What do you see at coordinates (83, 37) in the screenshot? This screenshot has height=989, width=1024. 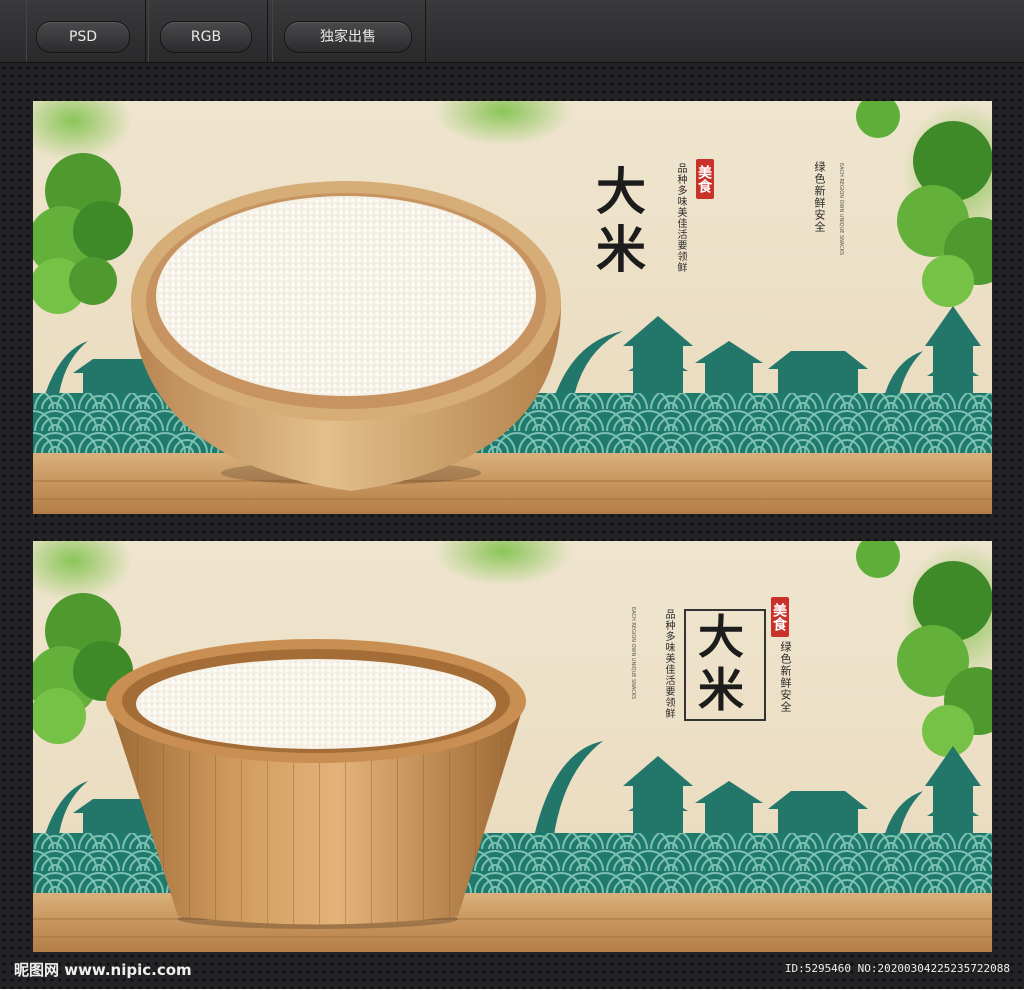 I see `tag-psd: PSD` at bounding box center [83, 37].